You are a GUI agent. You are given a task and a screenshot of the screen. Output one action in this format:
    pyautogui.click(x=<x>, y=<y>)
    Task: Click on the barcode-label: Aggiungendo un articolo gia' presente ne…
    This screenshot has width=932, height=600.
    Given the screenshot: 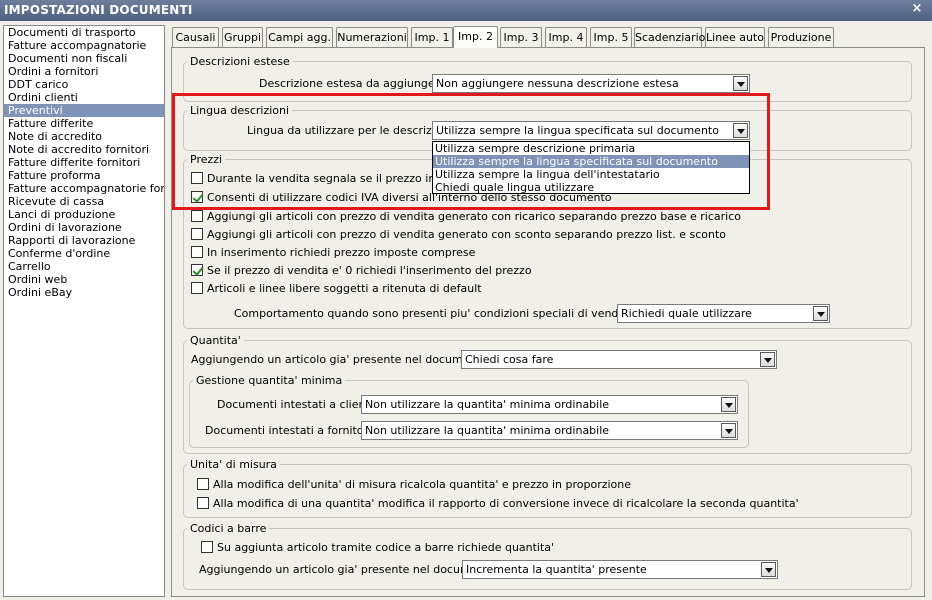 What is the action you would take?
    pyautogui.click(x=351, y=569)
    